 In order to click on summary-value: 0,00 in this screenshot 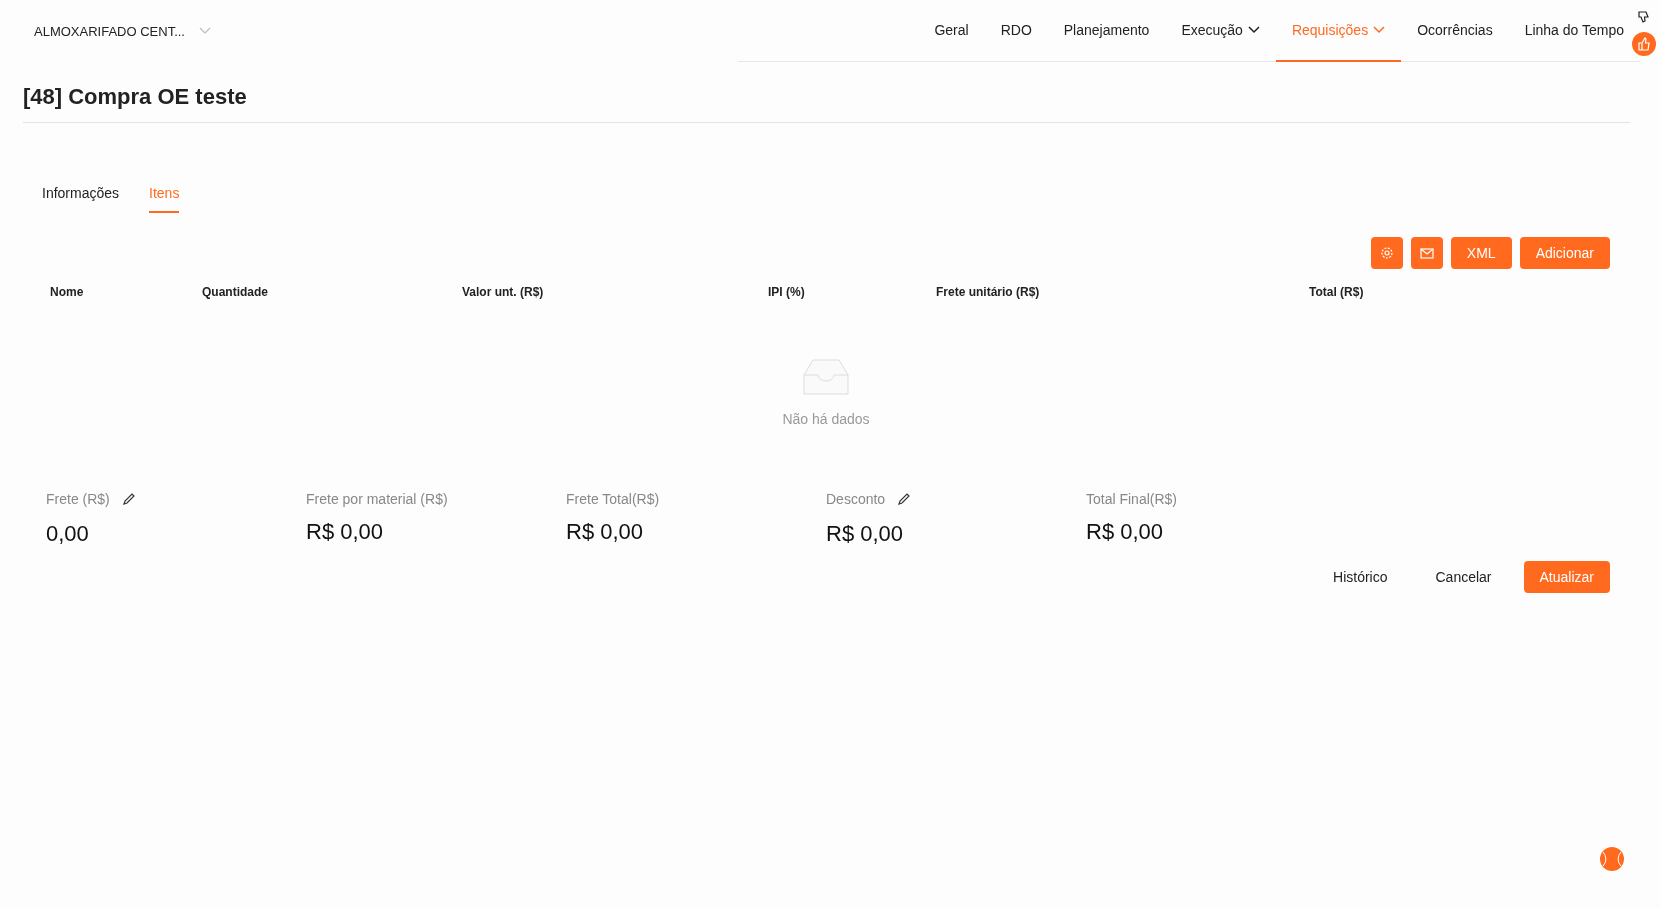, I will do `click(68, 534)`.